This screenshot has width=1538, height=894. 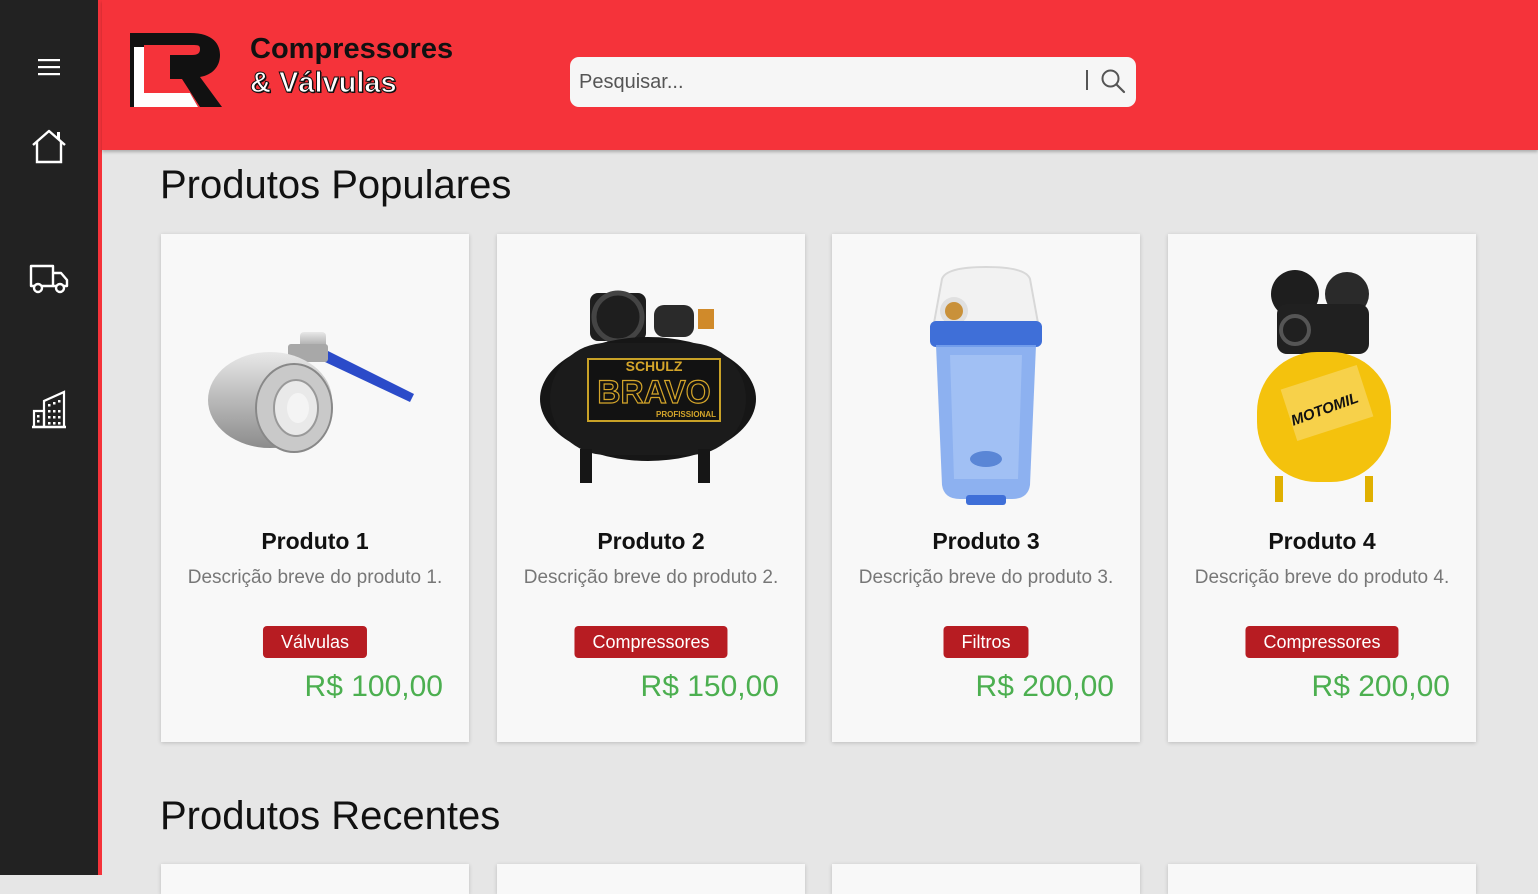 I want to click on yellow-compressor-image: MOTOMIL, so click(x=1324, y=386).